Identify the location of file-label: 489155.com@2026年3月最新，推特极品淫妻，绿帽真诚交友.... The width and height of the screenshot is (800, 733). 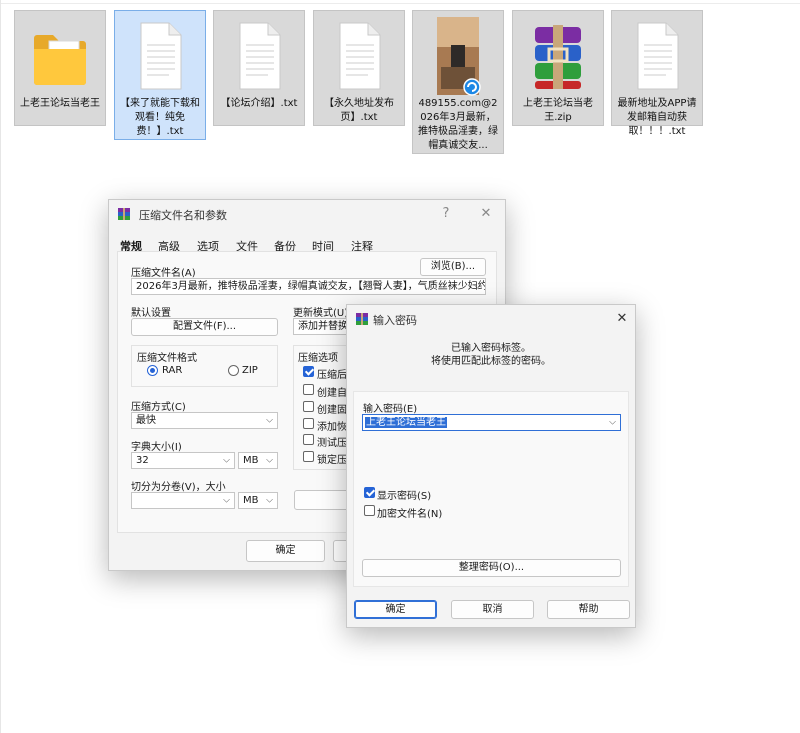
(458, 124).